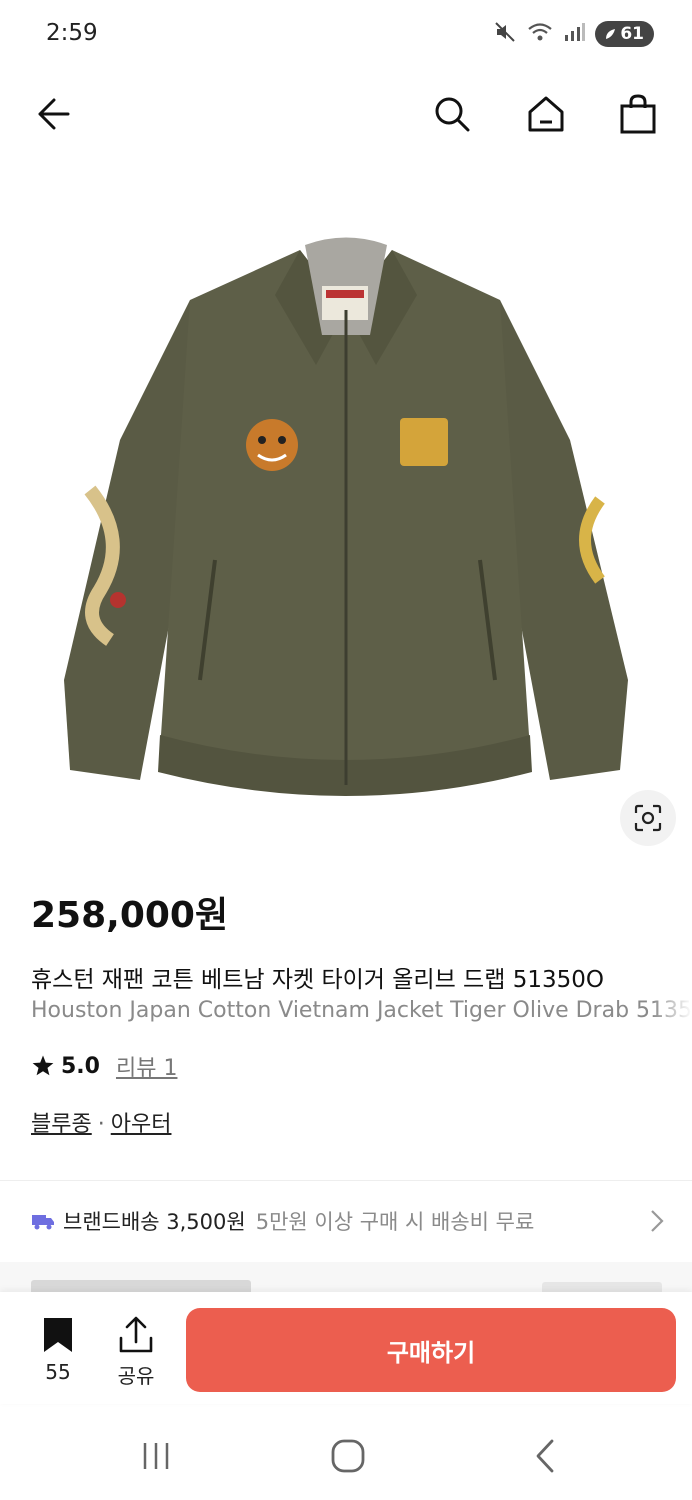 This screenshot has height=1500, width=692. Describe the element at coordinates (43, 1065) in the screenshot. I see `star-icon` at that location.